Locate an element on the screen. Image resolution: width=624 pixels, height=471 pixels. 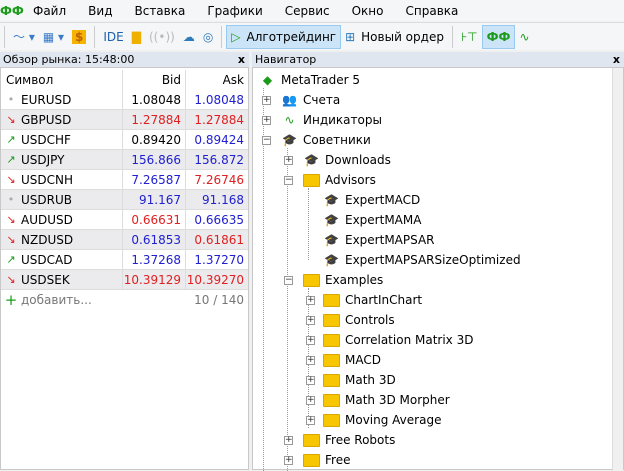
symbol-row: ↗ USDJPY 156.866 156.872 is located at coordinates (124, 160).